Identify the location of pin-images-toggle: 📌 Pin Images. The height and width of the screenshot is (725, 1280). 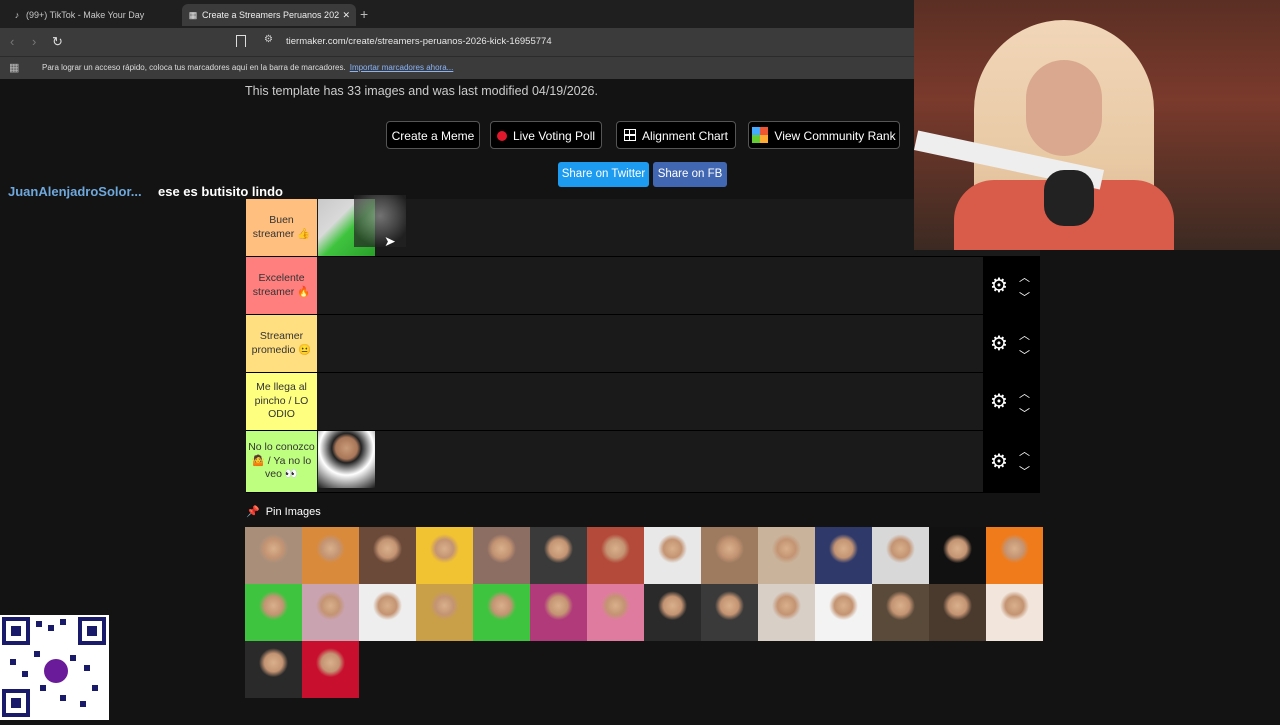
(283, 511).